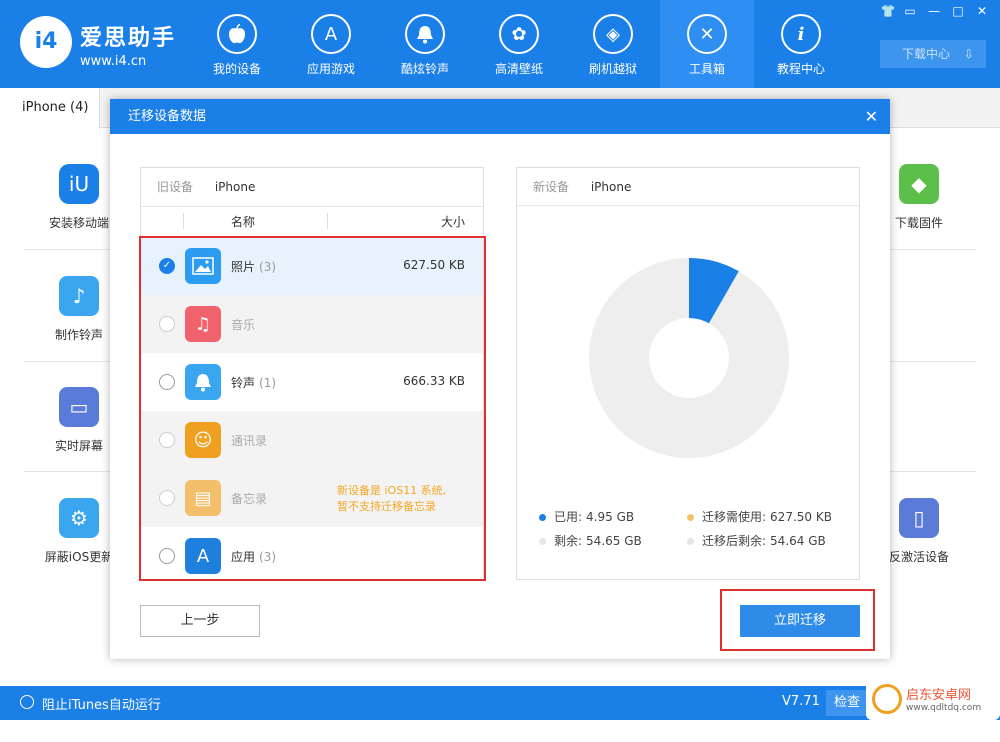 The height and width of the screenshot is (742, 1000). Describe the element at coordinates (518, 69) in the screenshot. I see `nav-label: 高清壁纸` at that location.